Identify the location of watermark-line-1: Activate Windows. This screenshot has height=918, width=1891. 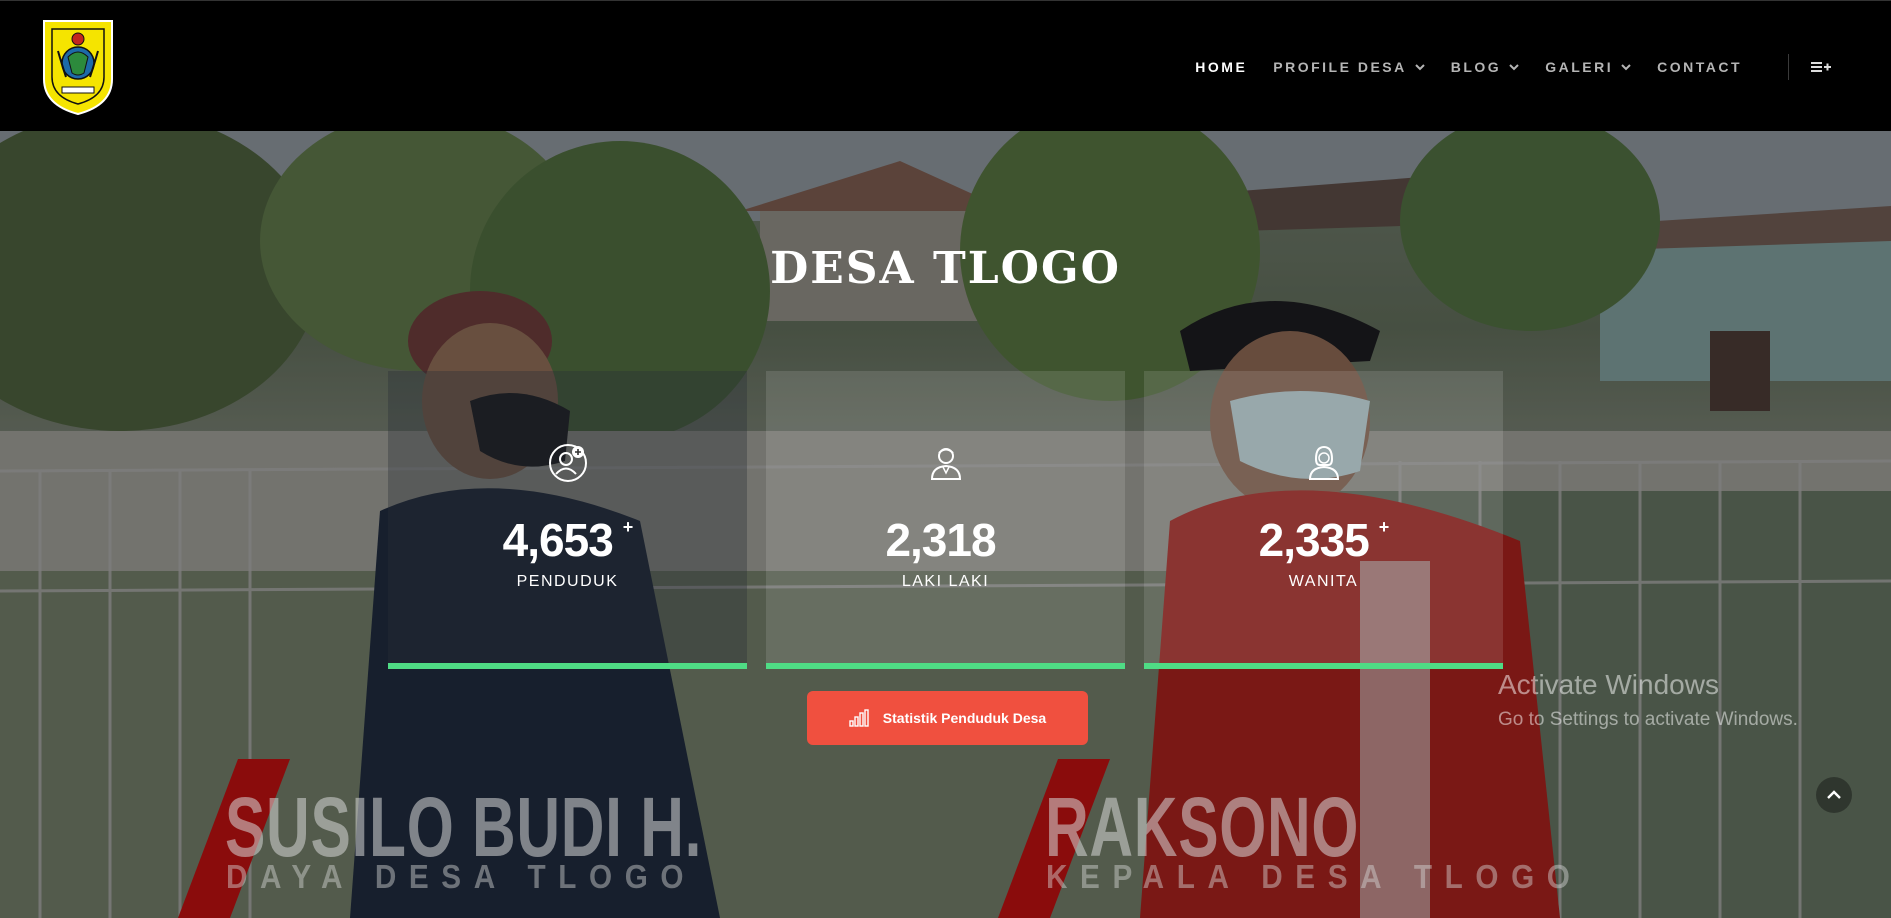
(1608, 684).